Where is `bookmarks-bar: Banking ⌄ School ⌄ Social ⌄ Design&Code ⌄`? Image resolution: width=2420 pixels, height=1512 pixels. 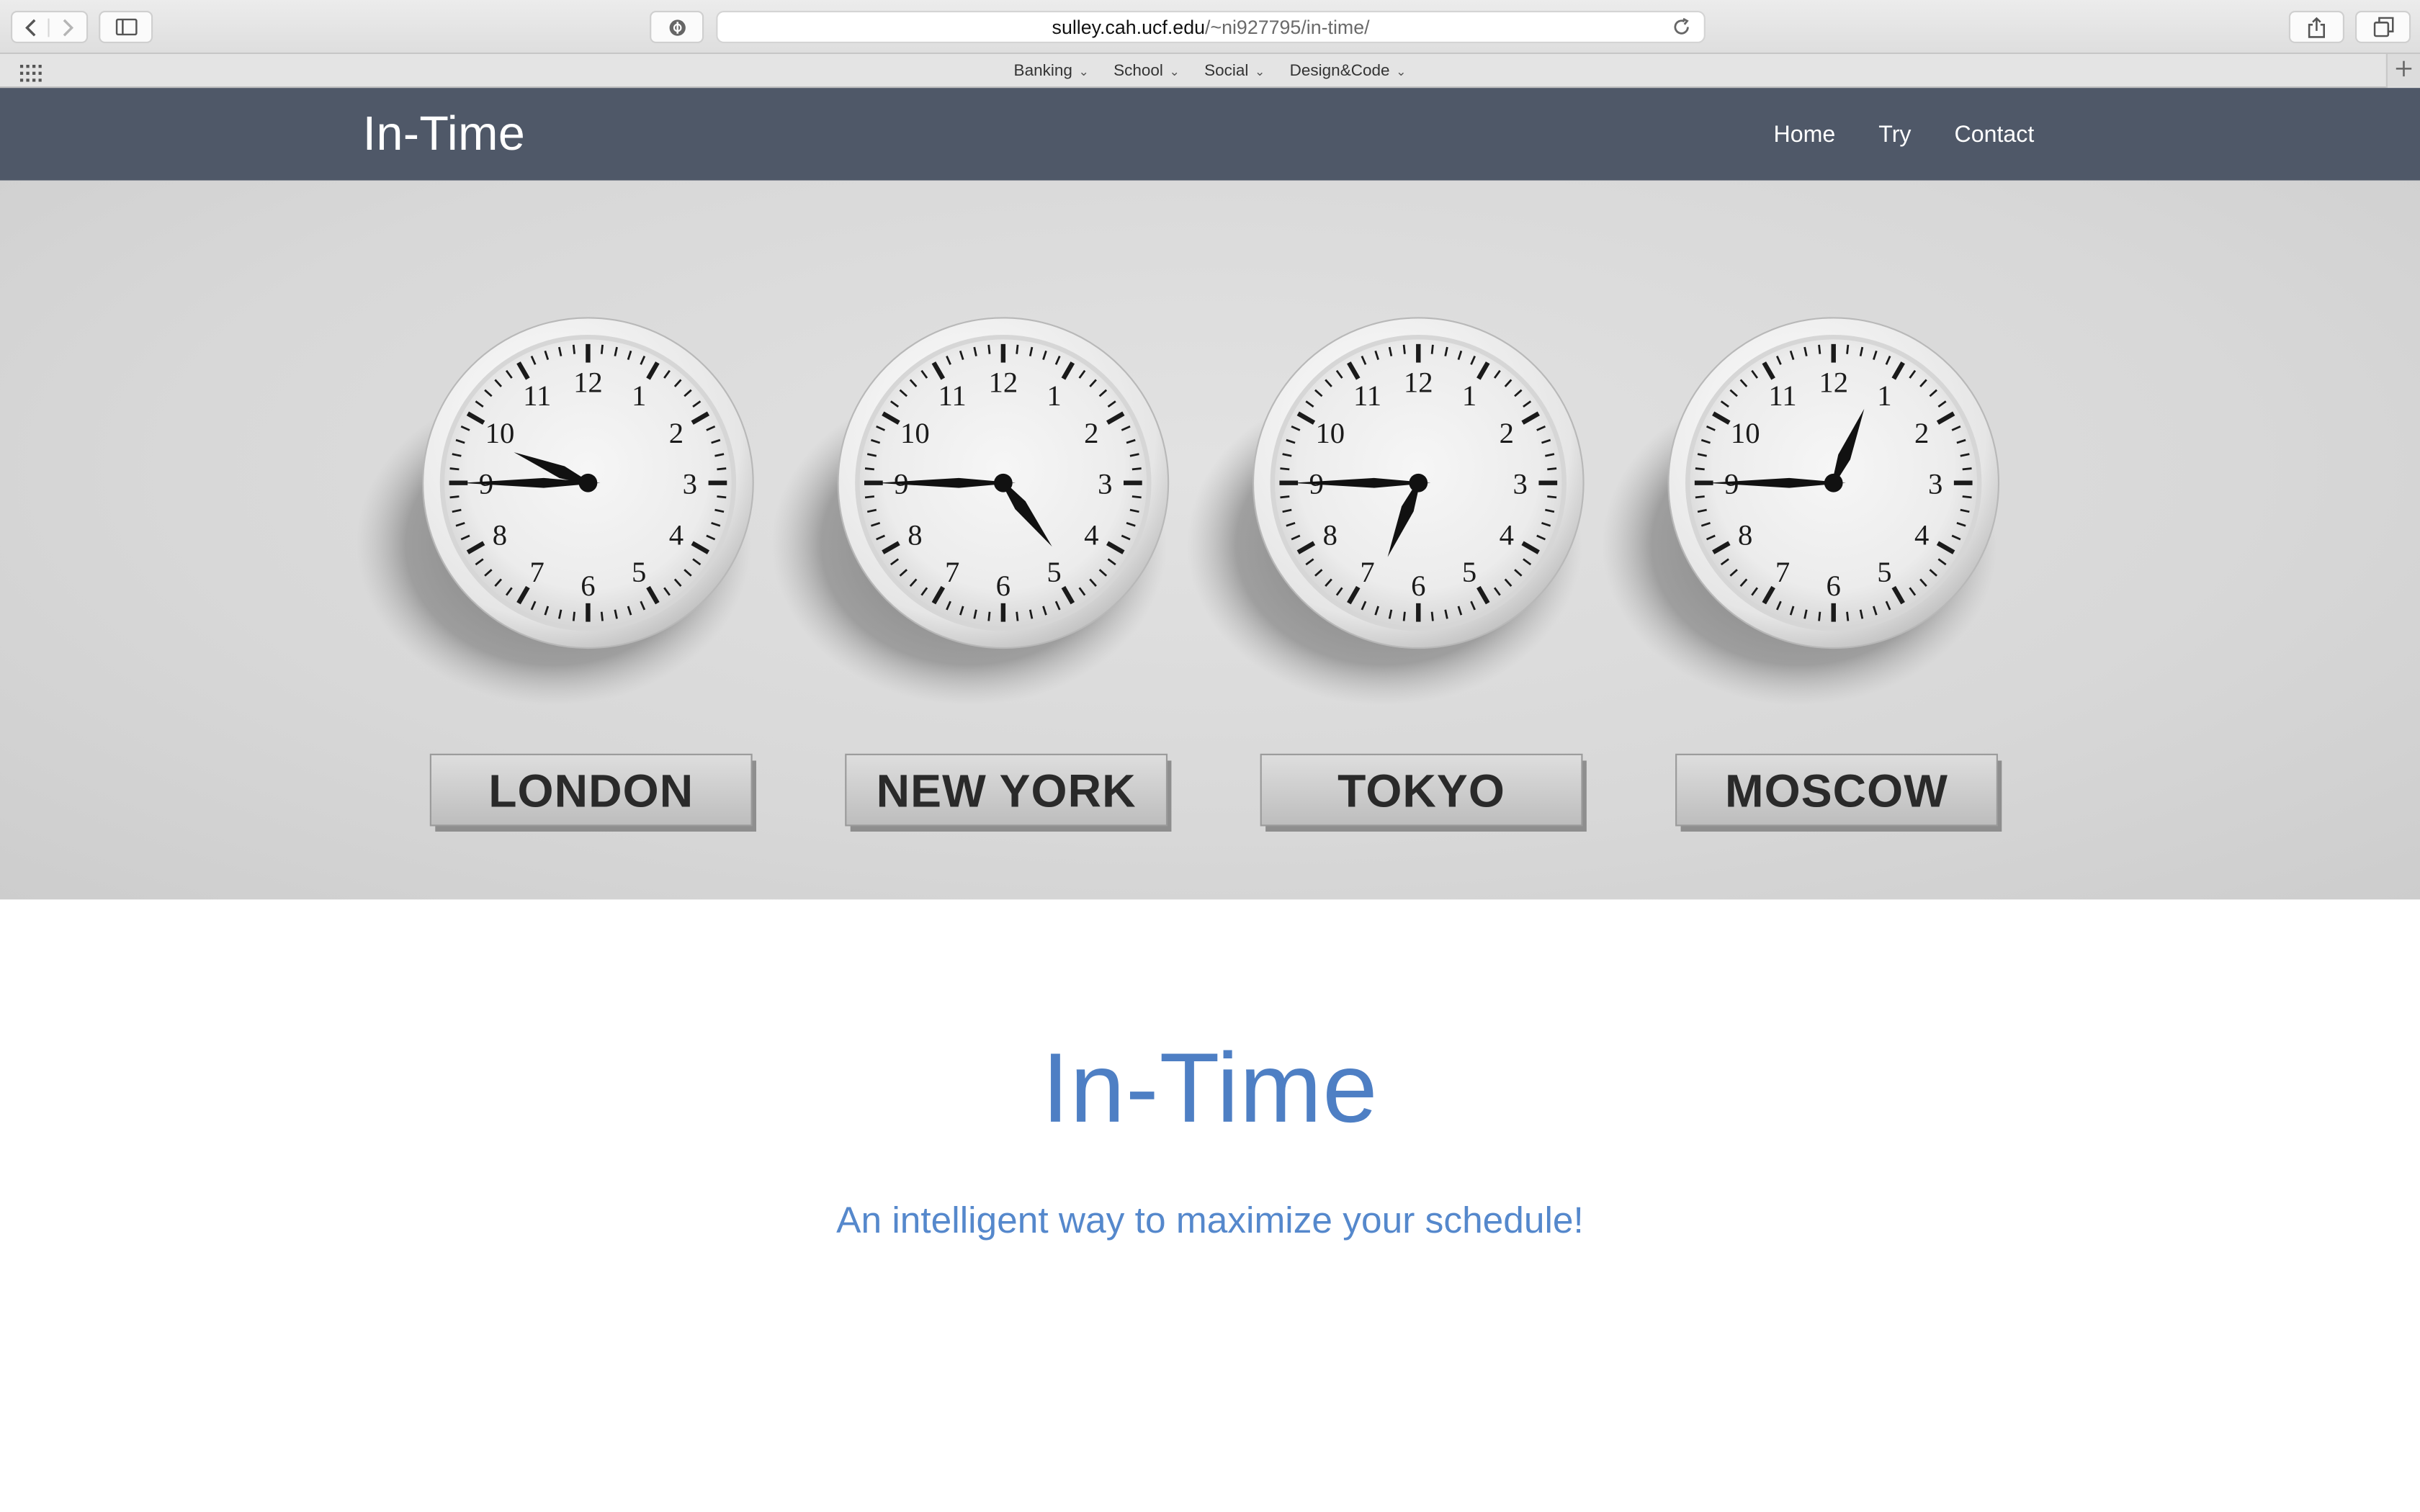
bookmarks-bar: Banking ⌄ School ⌄ Social ⌄ Design&Code ⌄ is located at coordinates (1210, 71).